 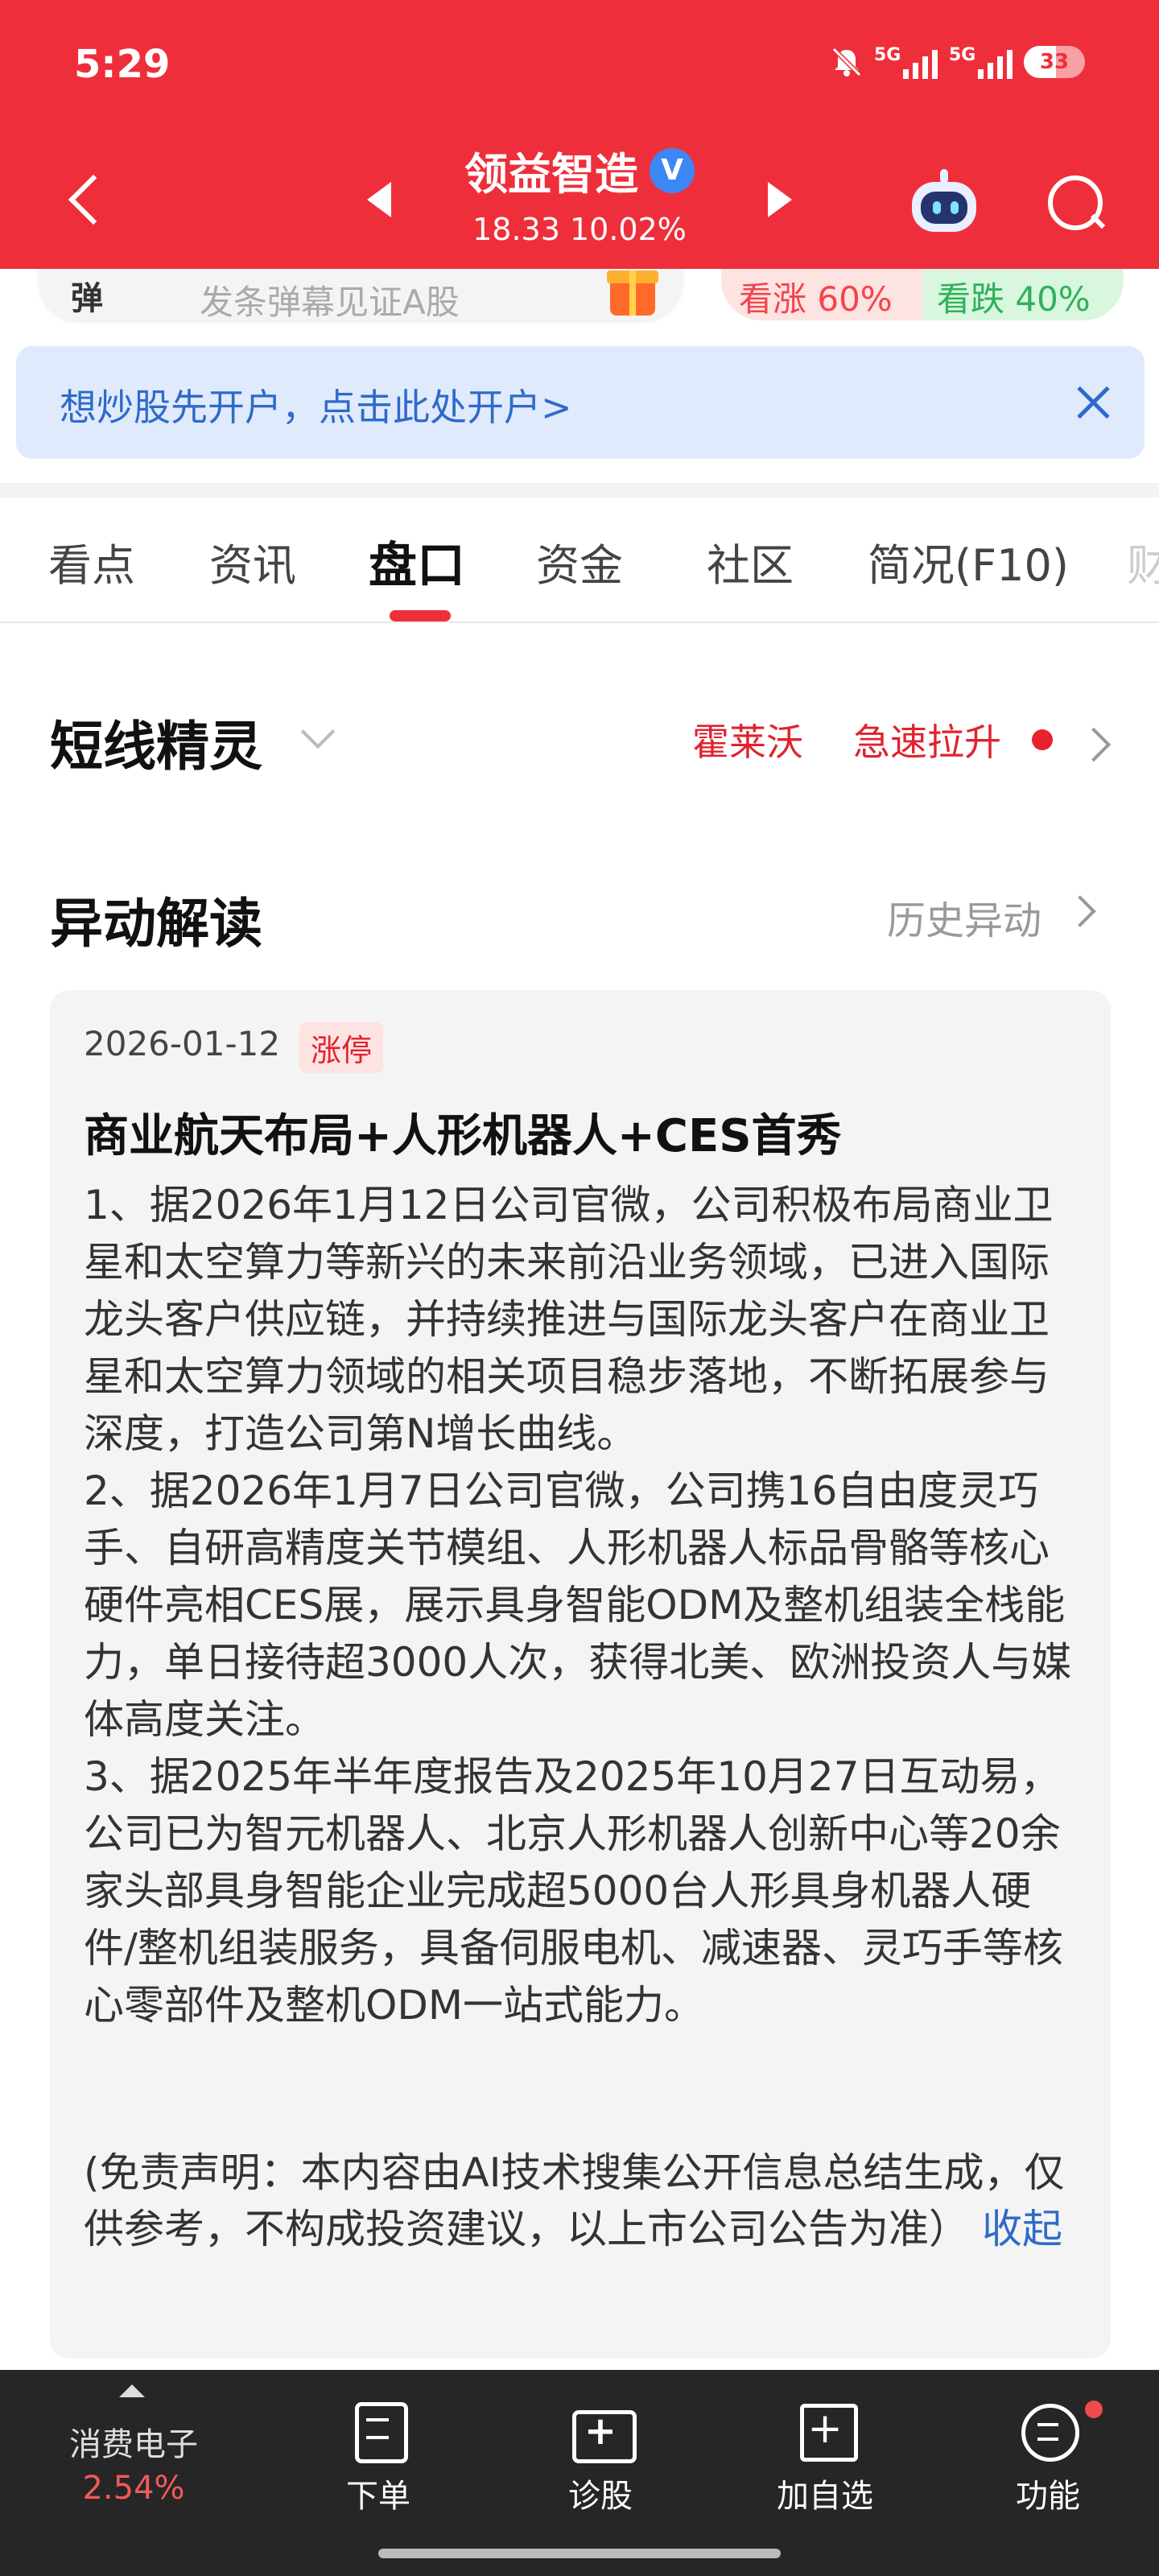 What do you see at coordinates (1042, 739) in the screenshot?
I see `alert-dot` at bounding box center [1042, 739].